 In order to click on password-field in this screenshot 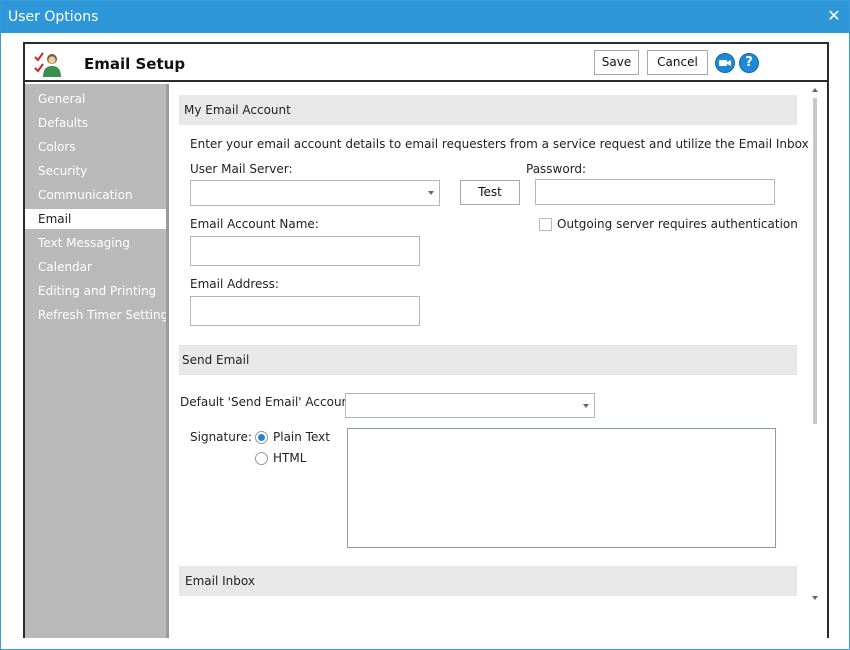, I will do `click(655, 192)`.